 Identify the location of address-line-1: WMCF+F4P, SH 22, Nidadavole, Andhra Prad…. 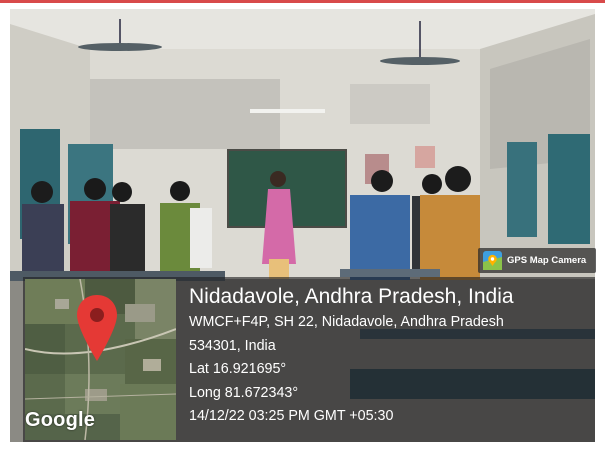
(346, 322).